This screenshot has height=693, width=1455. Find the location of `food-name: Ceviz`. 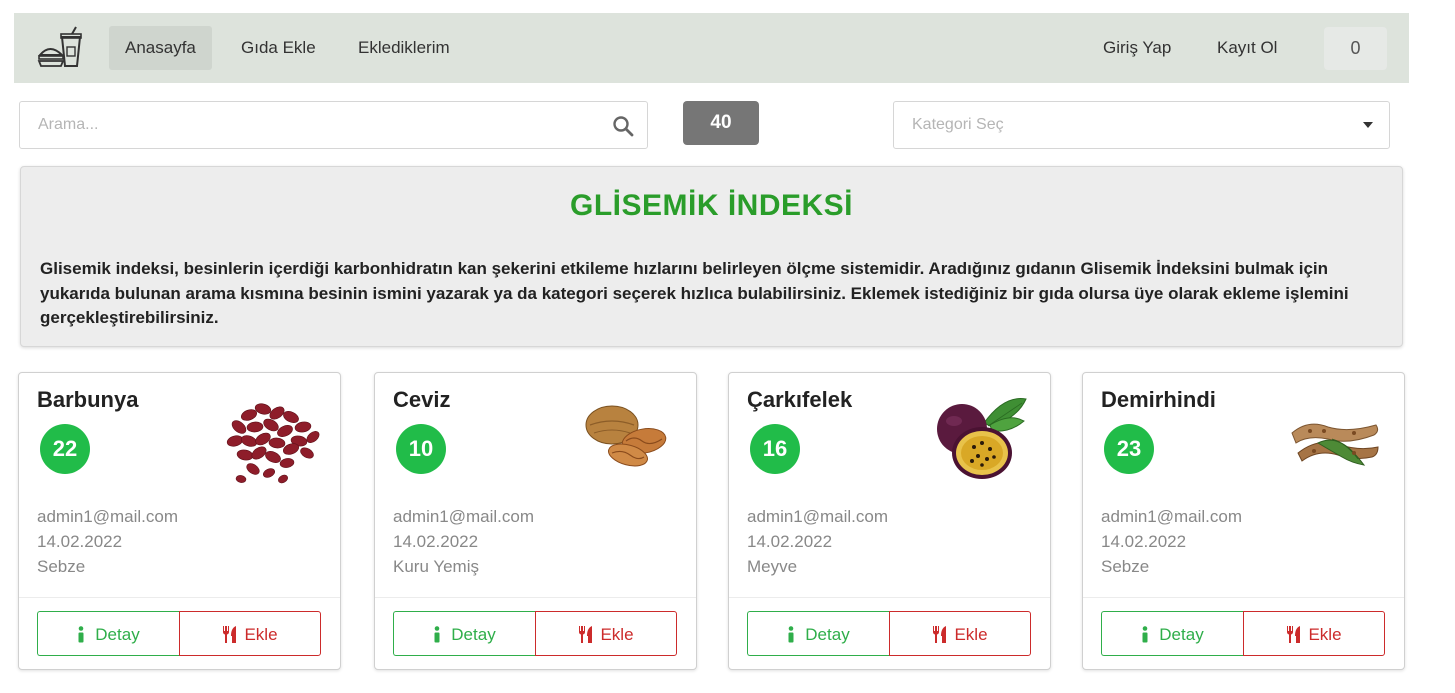

food-name: Ceviz is located at coordinates (422, 399).